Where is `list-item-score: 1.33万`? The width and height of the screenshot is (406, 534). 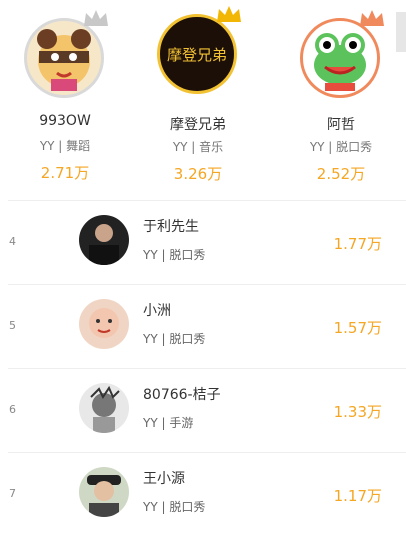
list-item-score: 1.33万 is located at coordinates (357, 412).